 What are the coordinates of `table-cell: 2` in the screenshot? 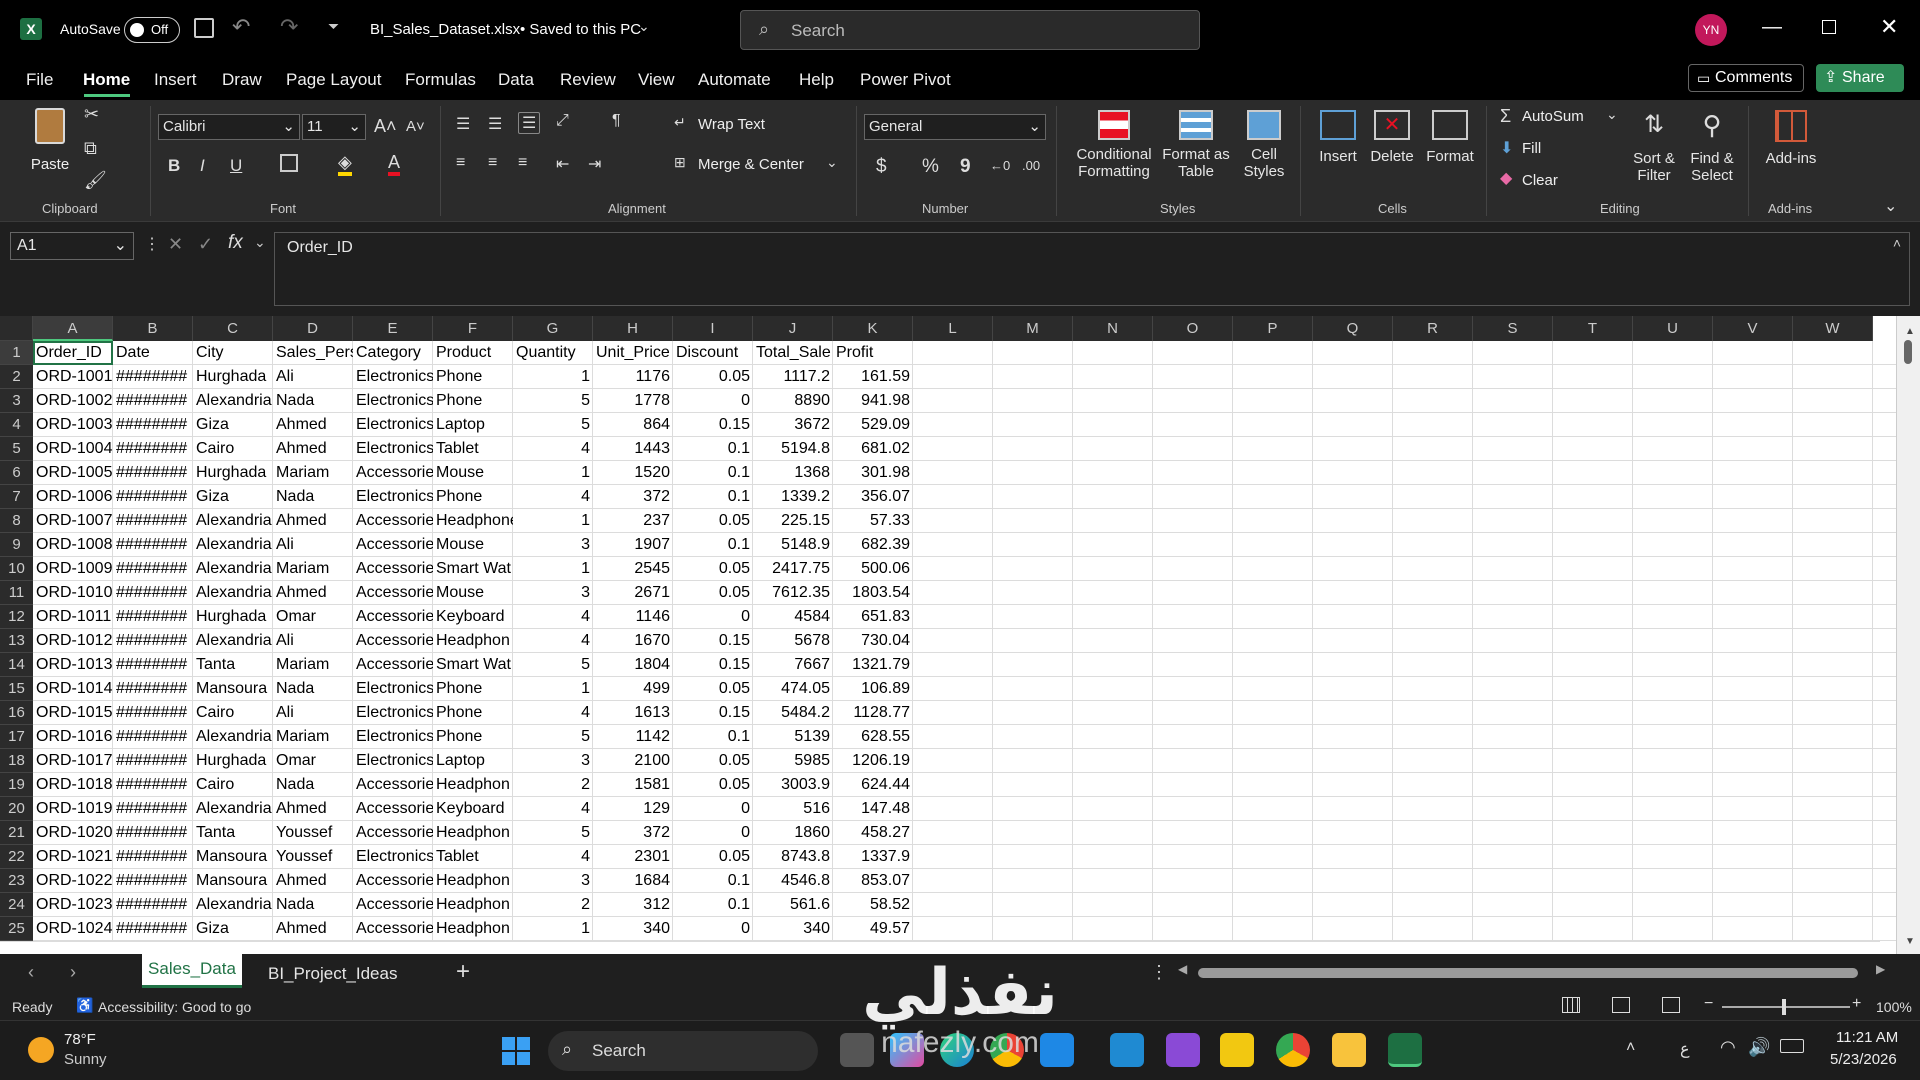 It's located at (553, 905).